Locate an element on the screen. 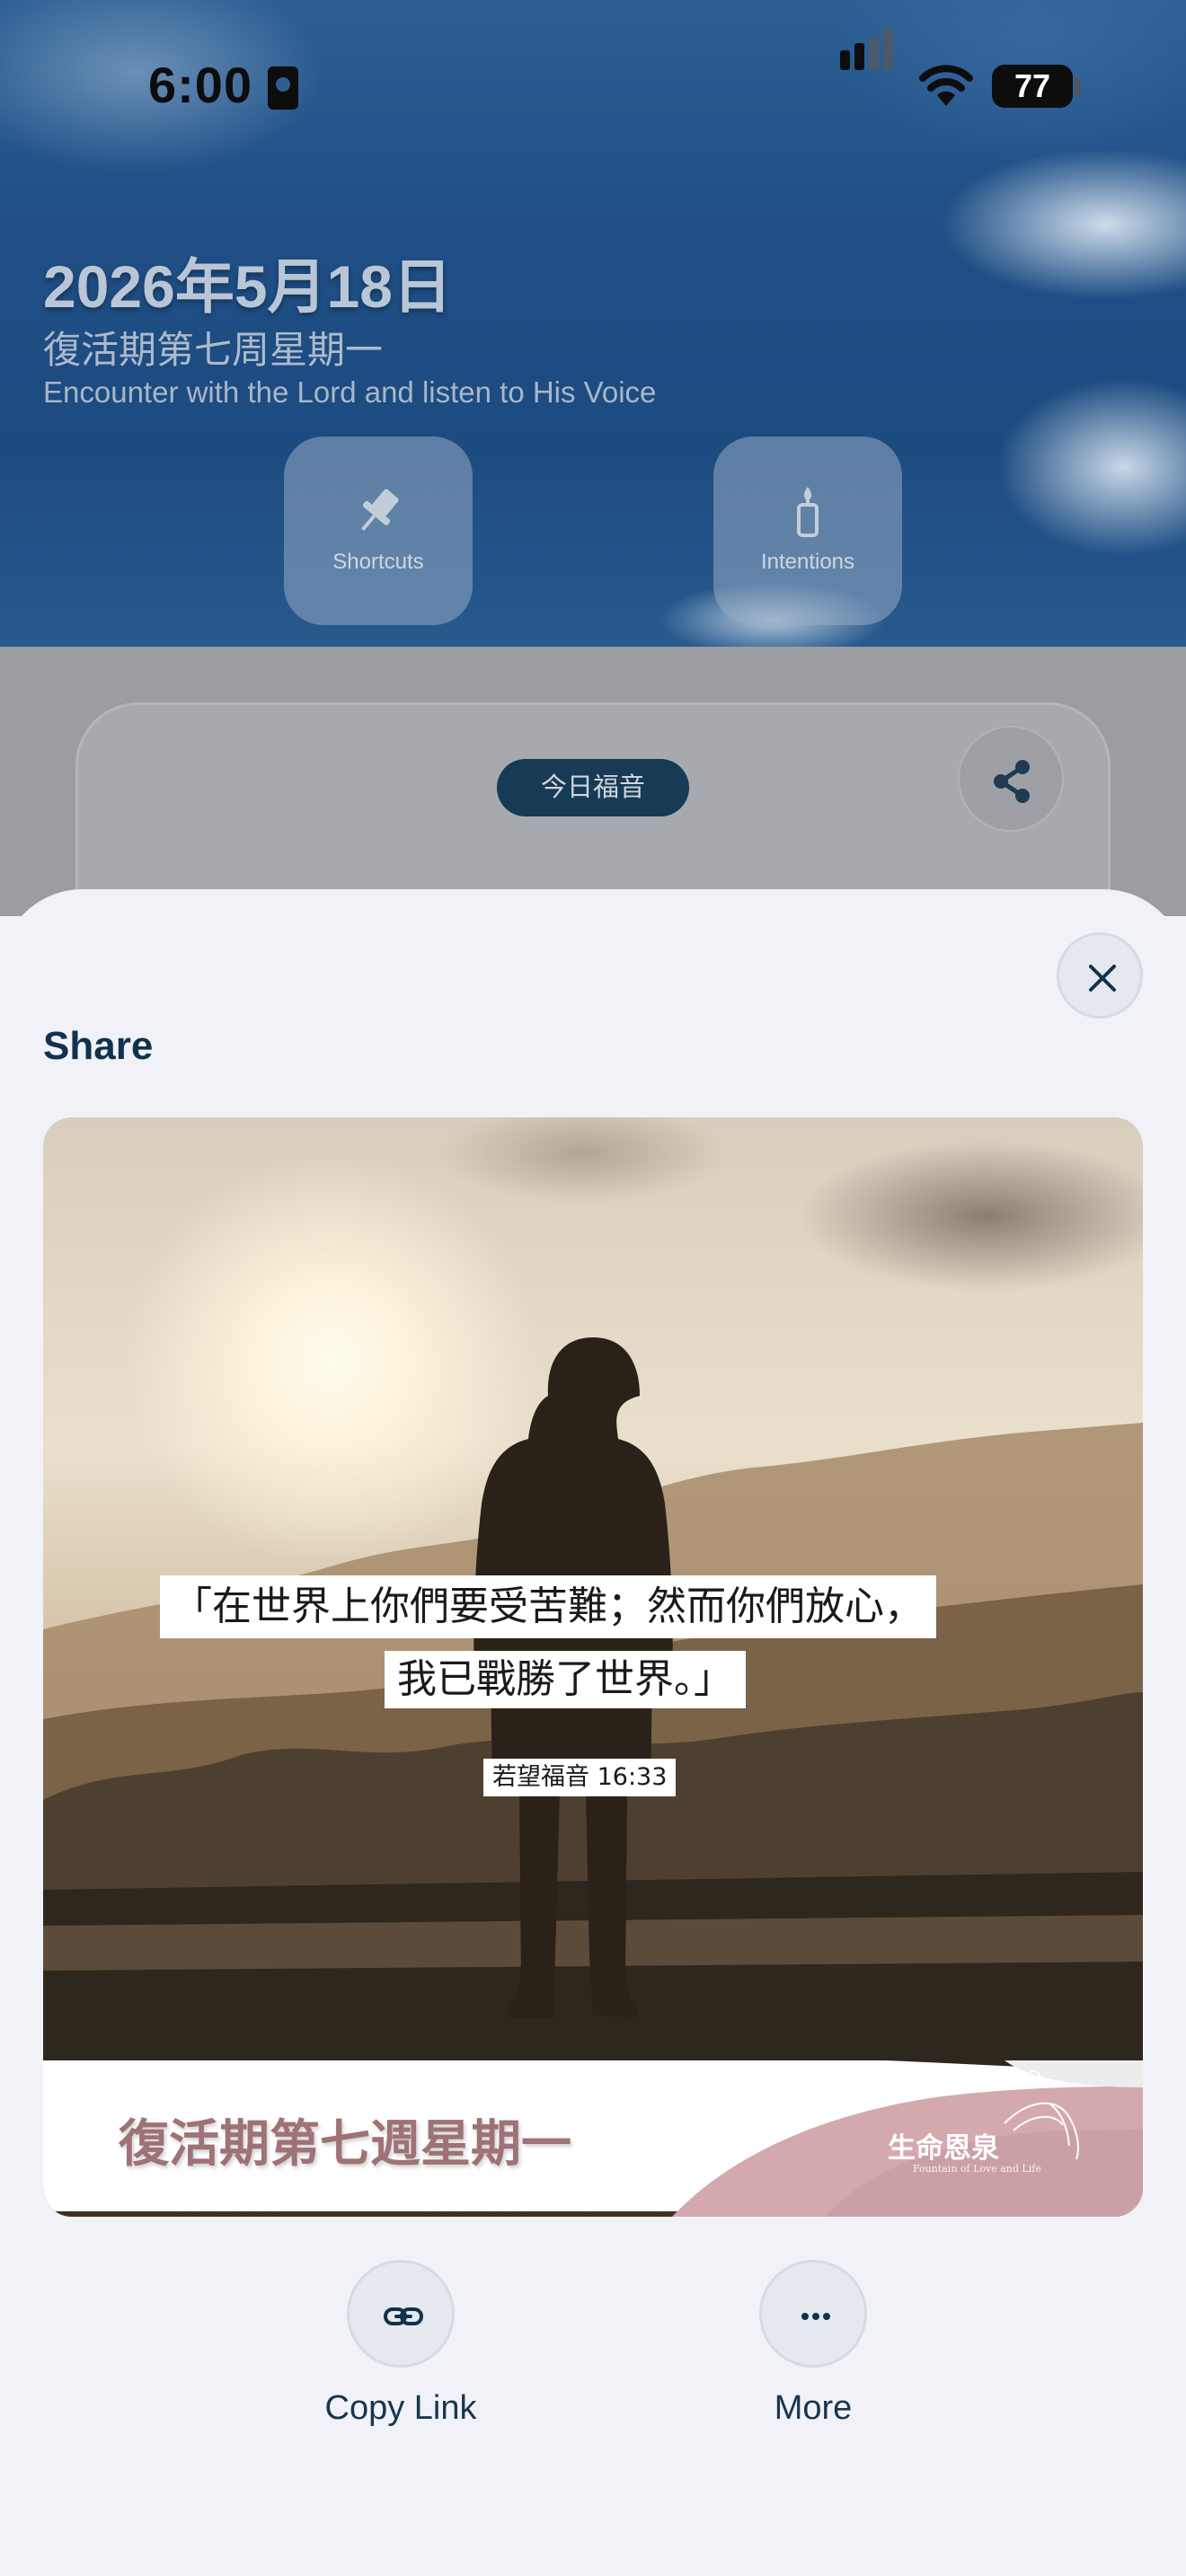  shortcuts-label: Shortcuts is located at coordinates (378, 562).